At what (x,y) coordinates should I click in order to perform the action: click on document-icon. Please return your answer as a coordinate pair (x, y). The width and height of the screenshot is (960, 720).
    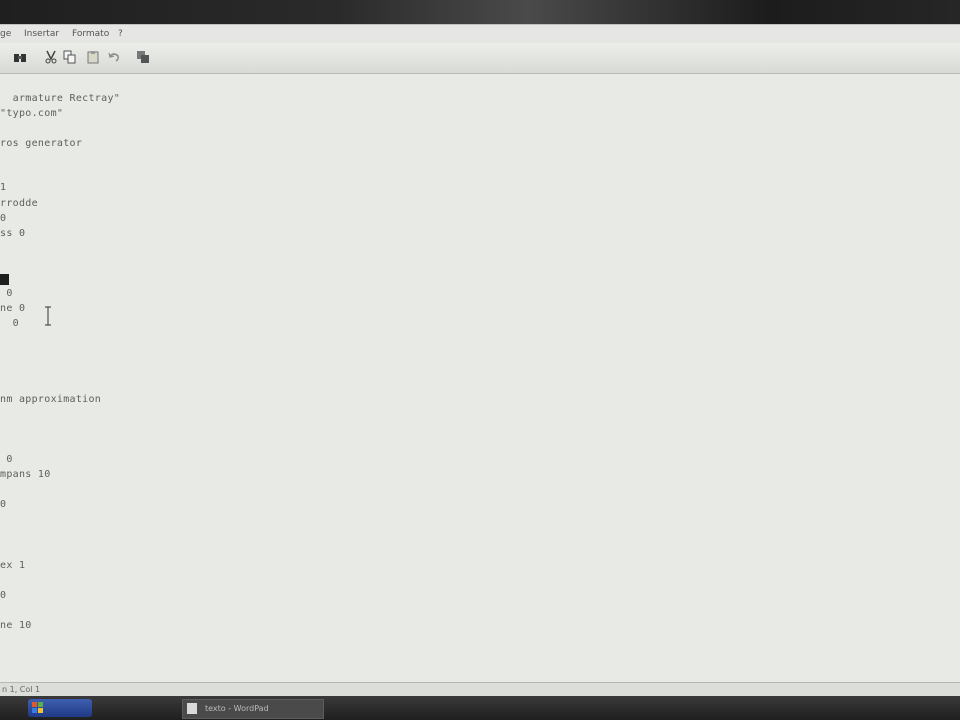
    Looking at the image, I should click on (192, 708).